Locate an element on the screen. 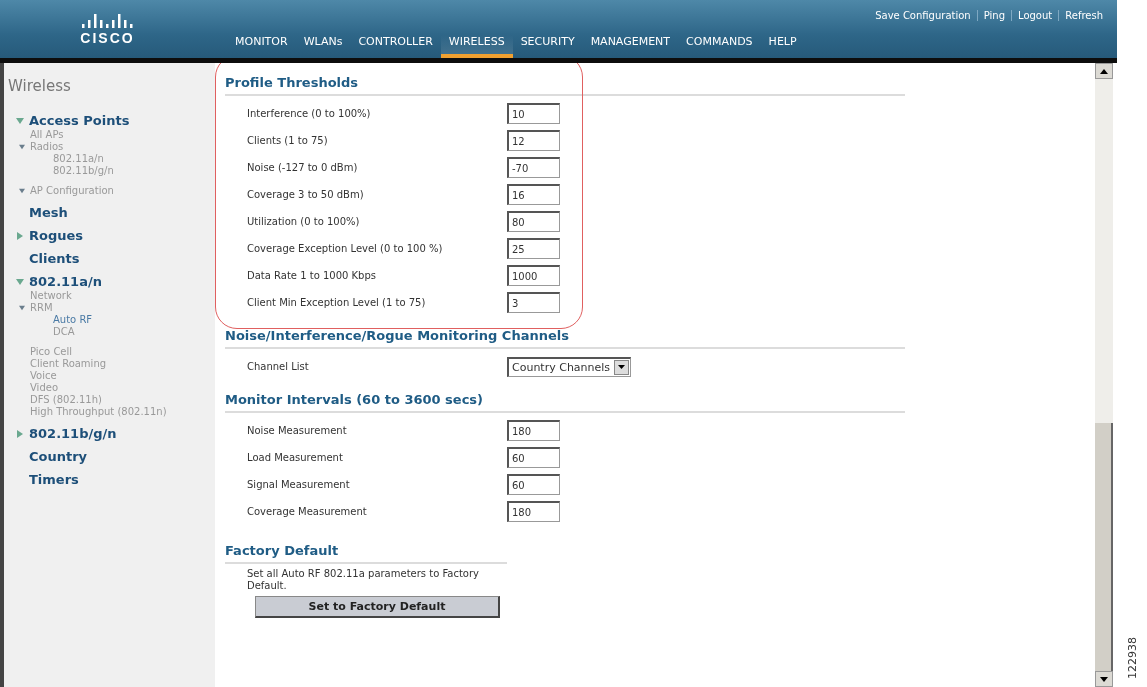  sidebar-section: 802.11b/g/n is located at coordinates (73, 433).